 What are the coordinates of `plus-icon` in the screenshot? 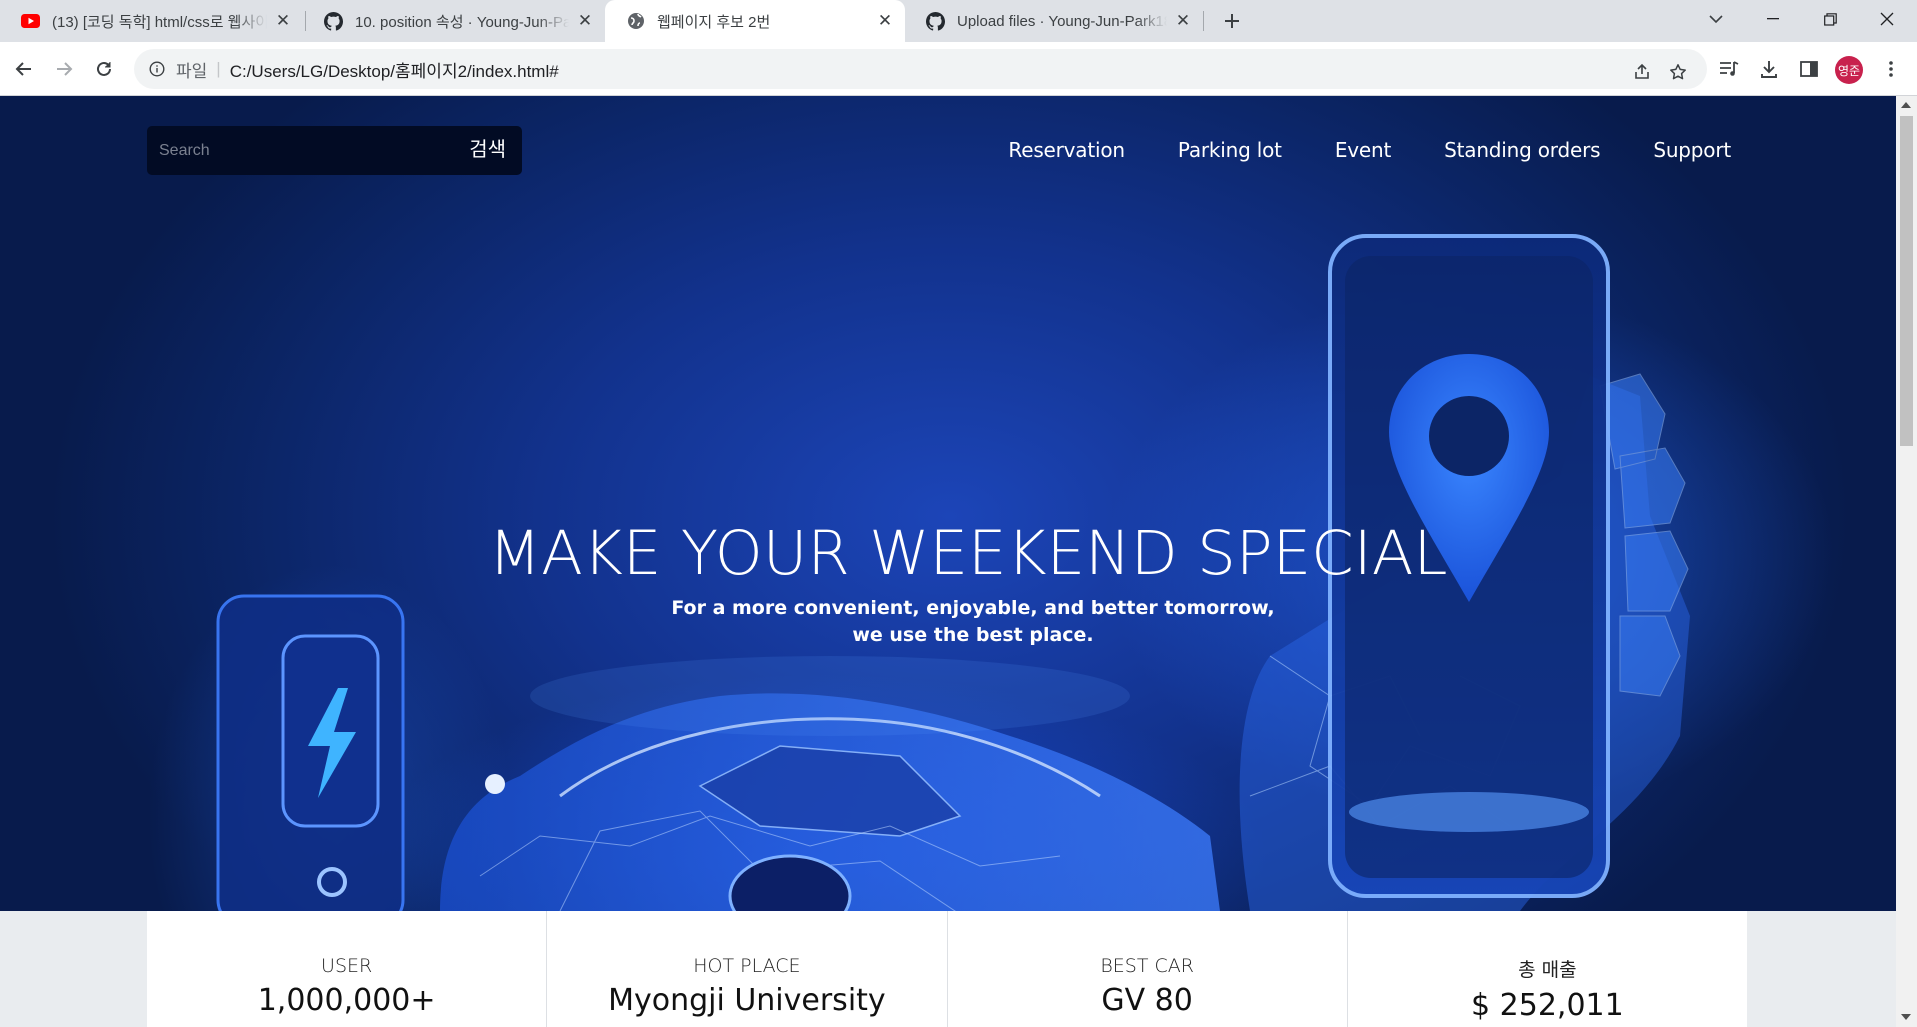 It's located at (1232, 21).